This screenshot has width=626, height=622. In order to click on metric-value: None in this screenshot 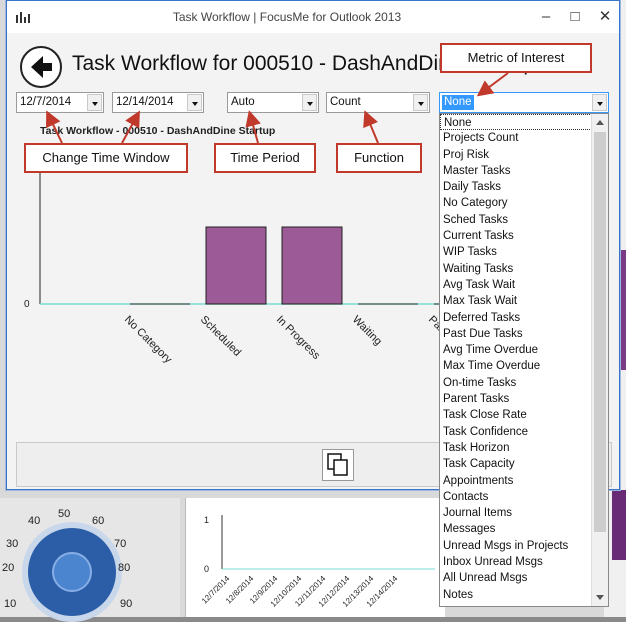, I will do `click(458, 102)`.